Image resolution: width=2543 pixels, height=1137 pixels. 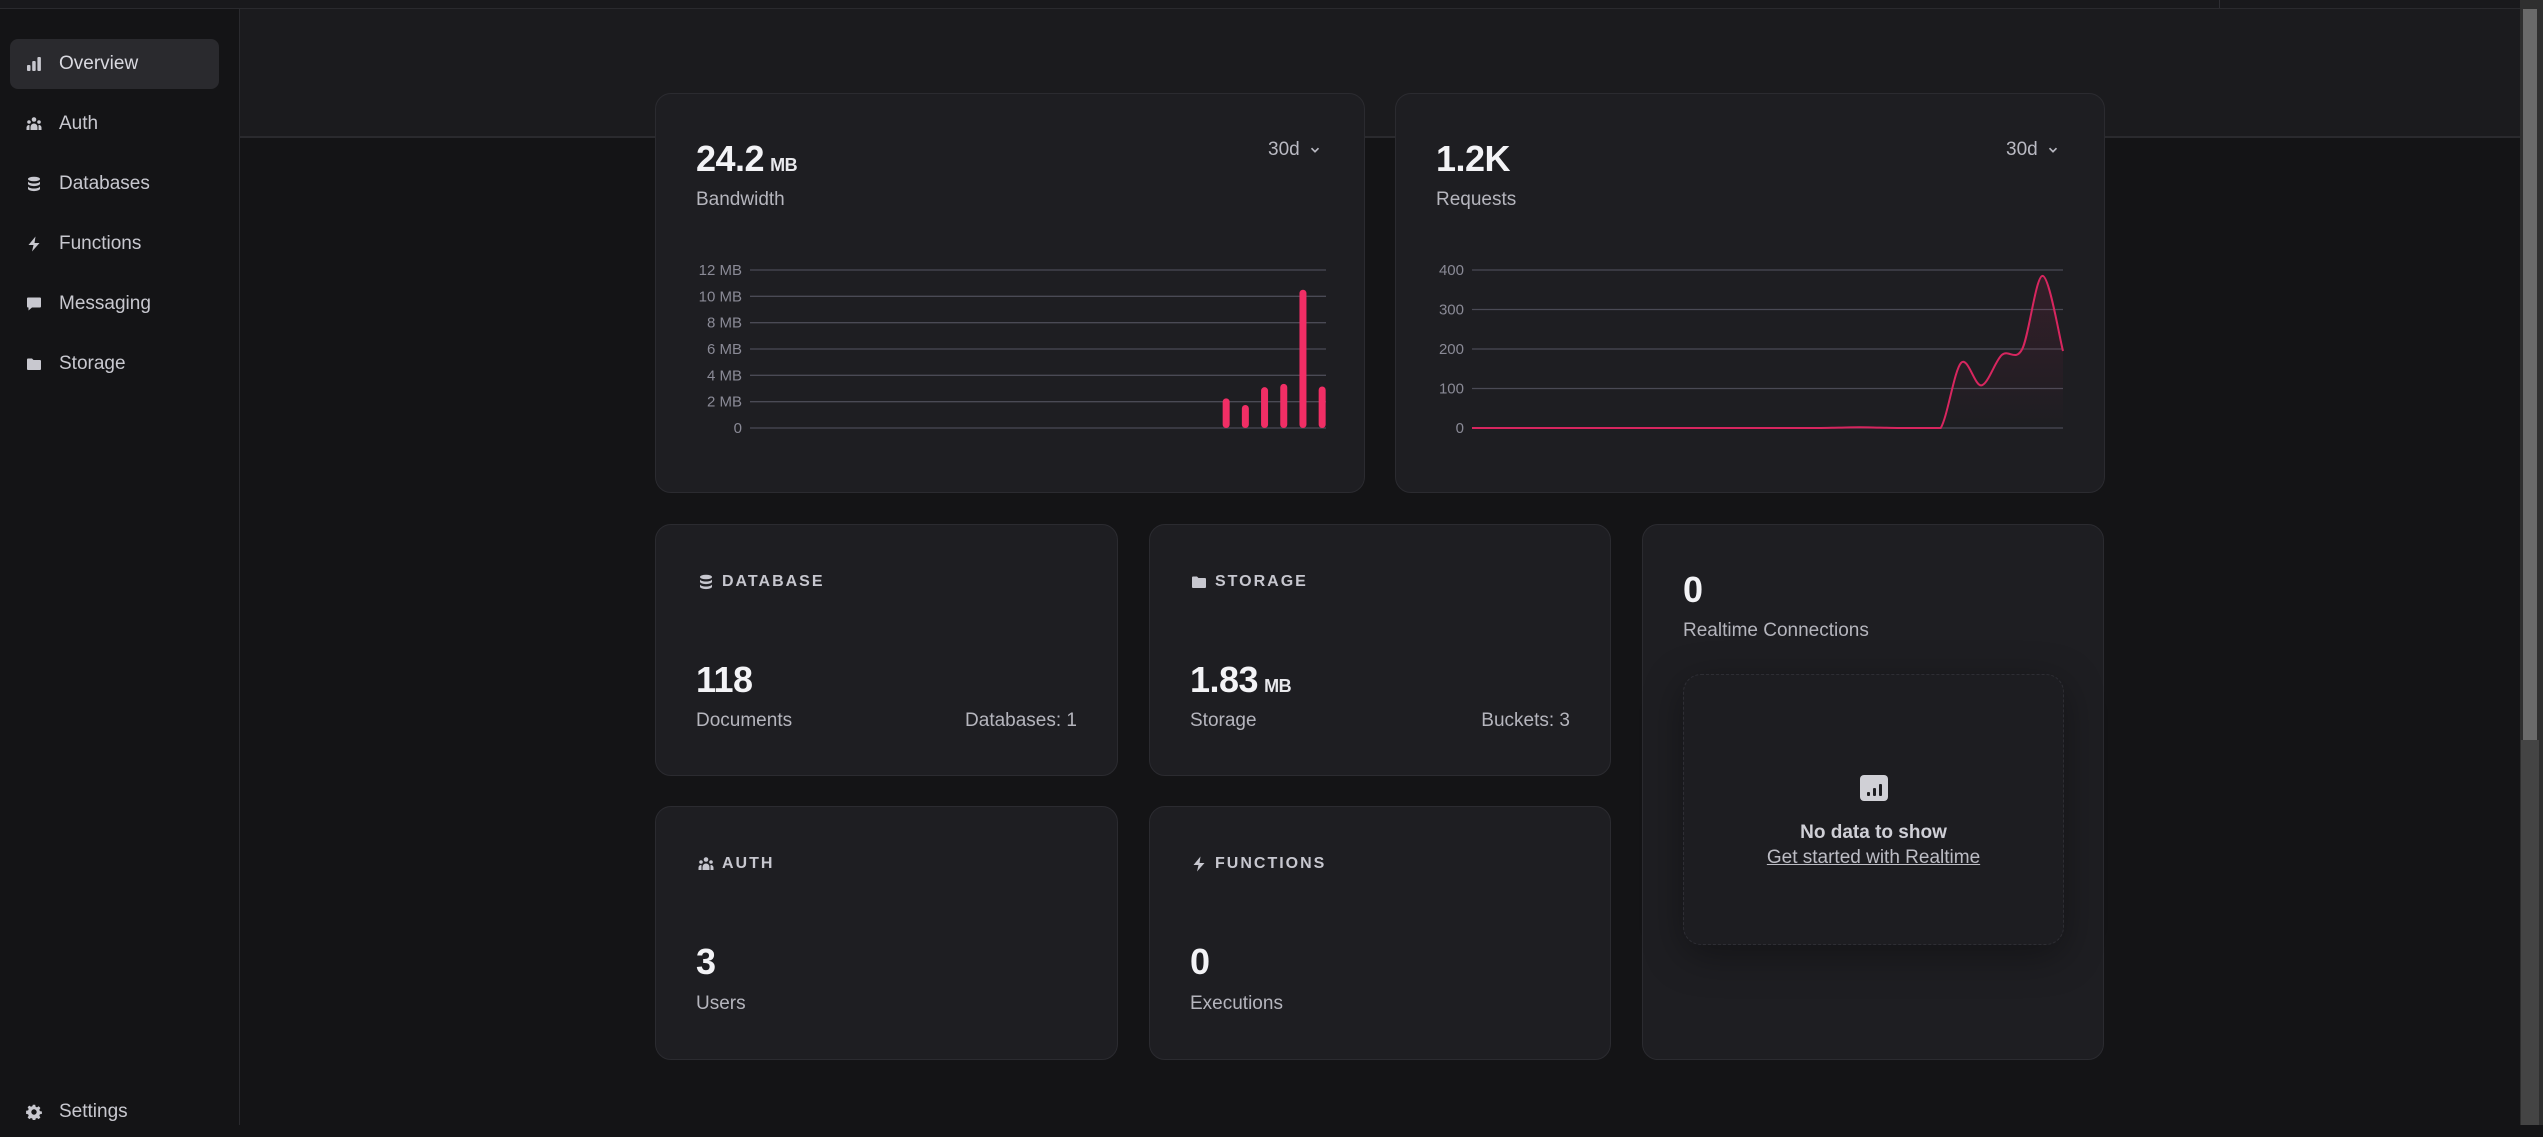 I want to click on functions-heading-text: FUNCTIONS, so click(x=1271, y=863).